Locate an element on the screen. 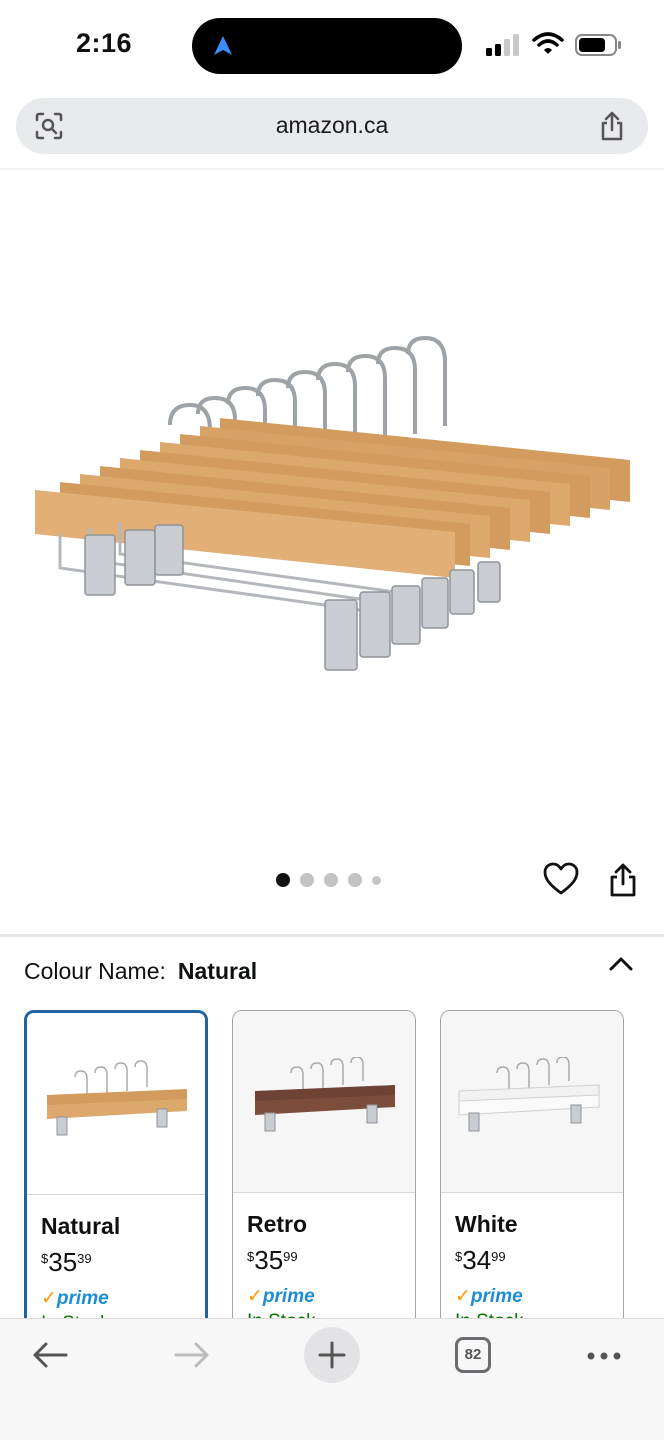  colour-value: Natural is located at coordinates (217, 971).